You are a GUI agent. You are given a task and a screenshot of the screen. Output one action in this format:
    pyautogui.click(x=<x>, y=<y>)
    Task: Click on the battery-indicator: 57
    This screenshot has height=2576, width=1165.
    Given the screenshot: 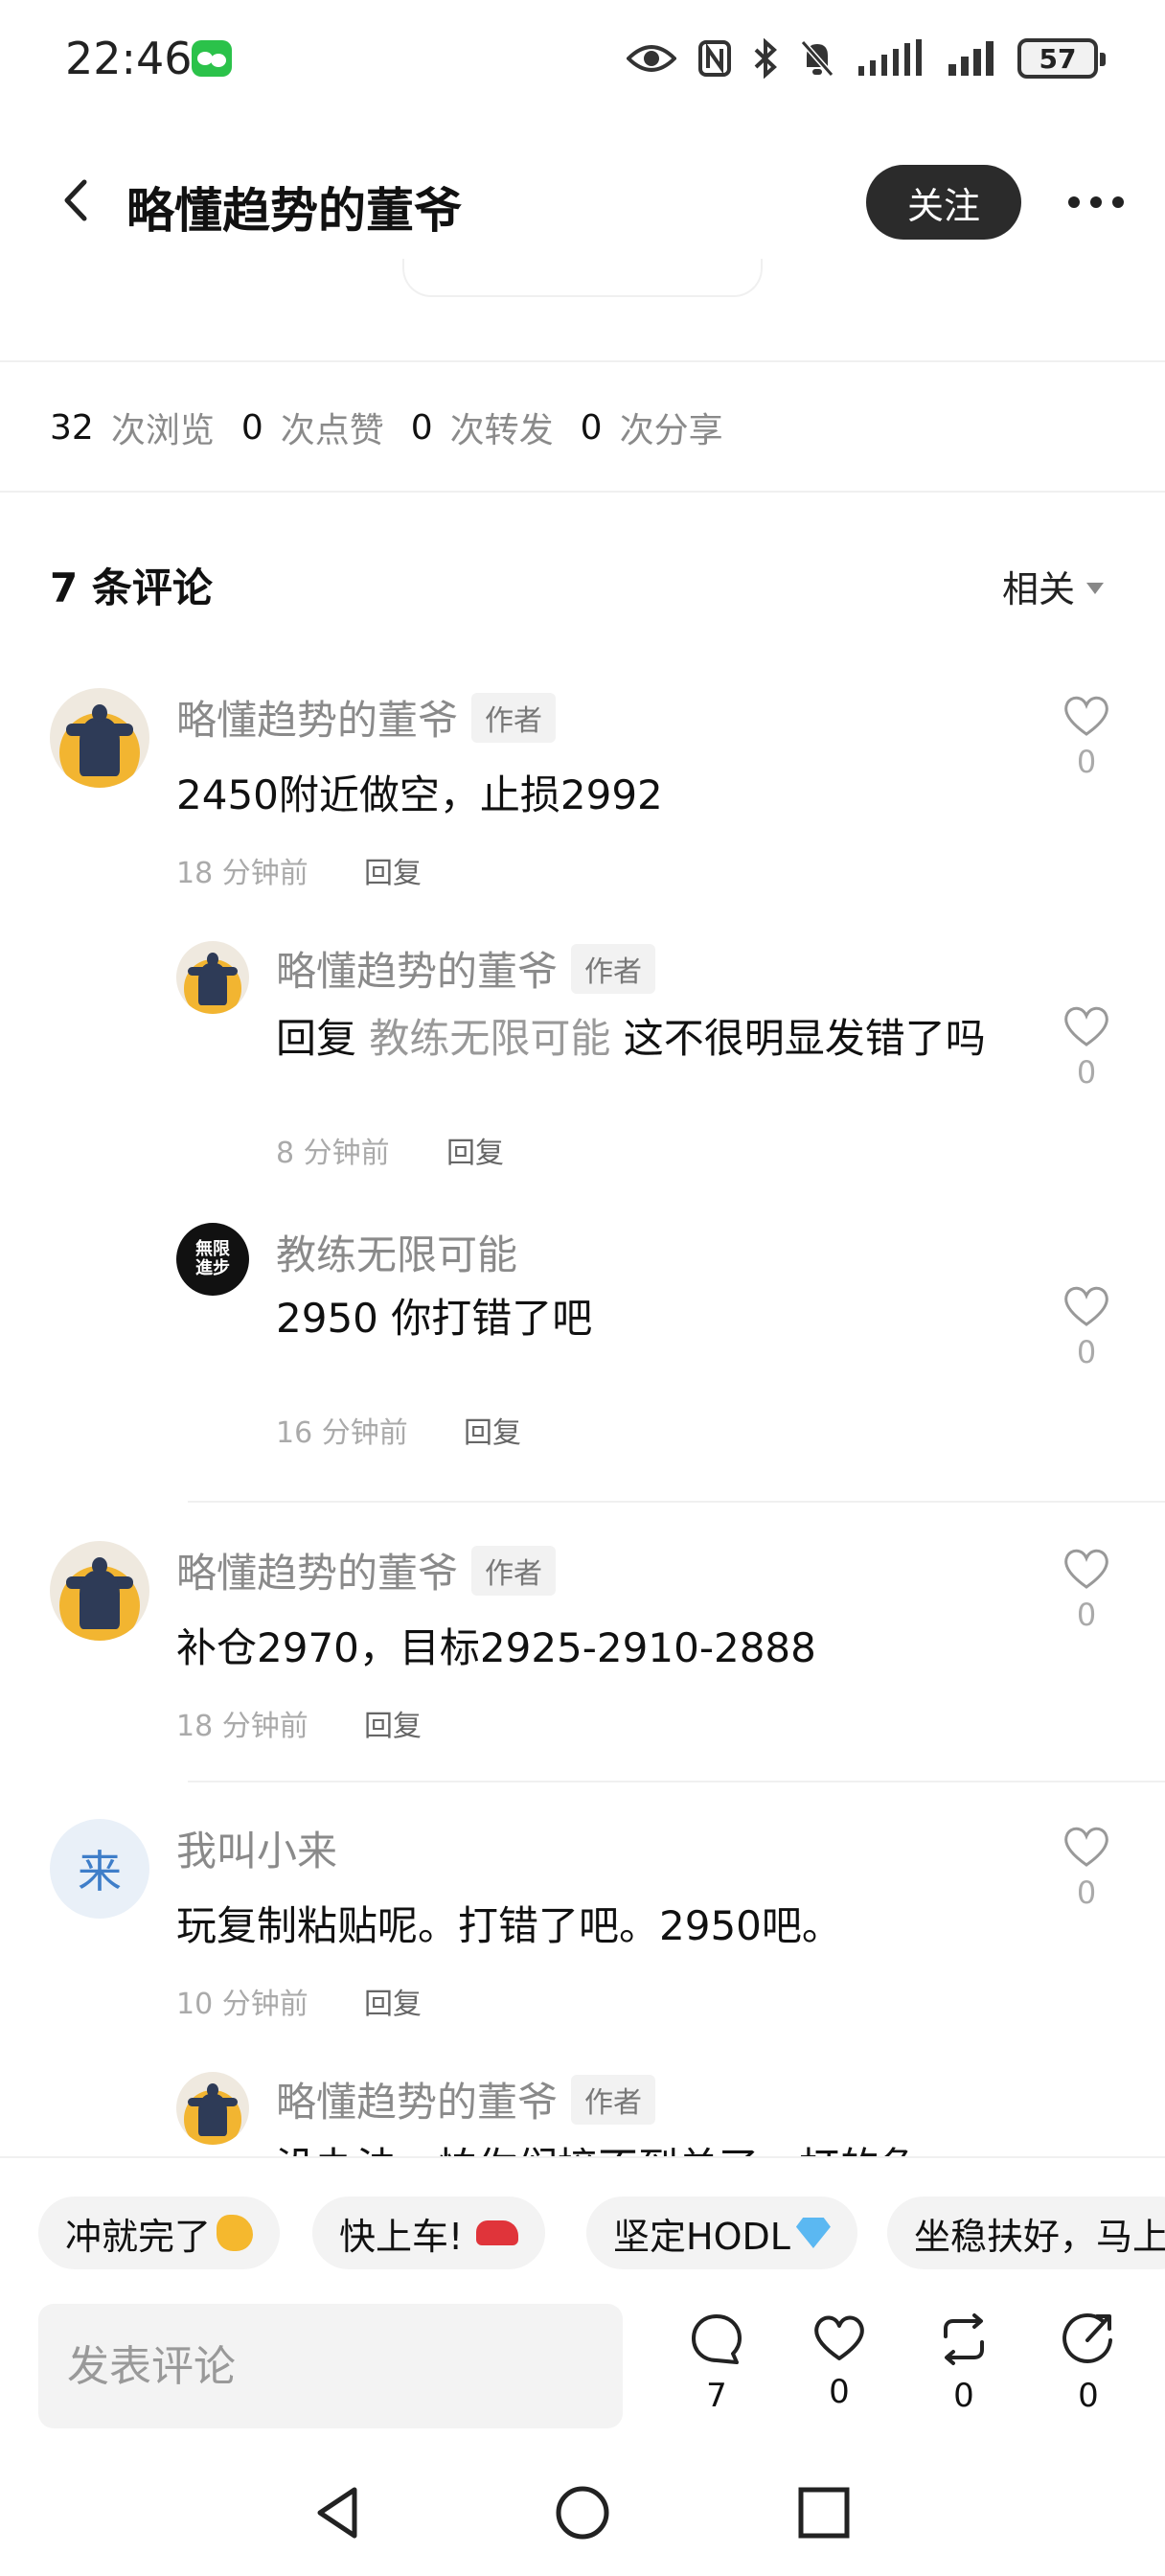 What is the action you would take?
    pyautogui.click(x=1061, y=58)
    